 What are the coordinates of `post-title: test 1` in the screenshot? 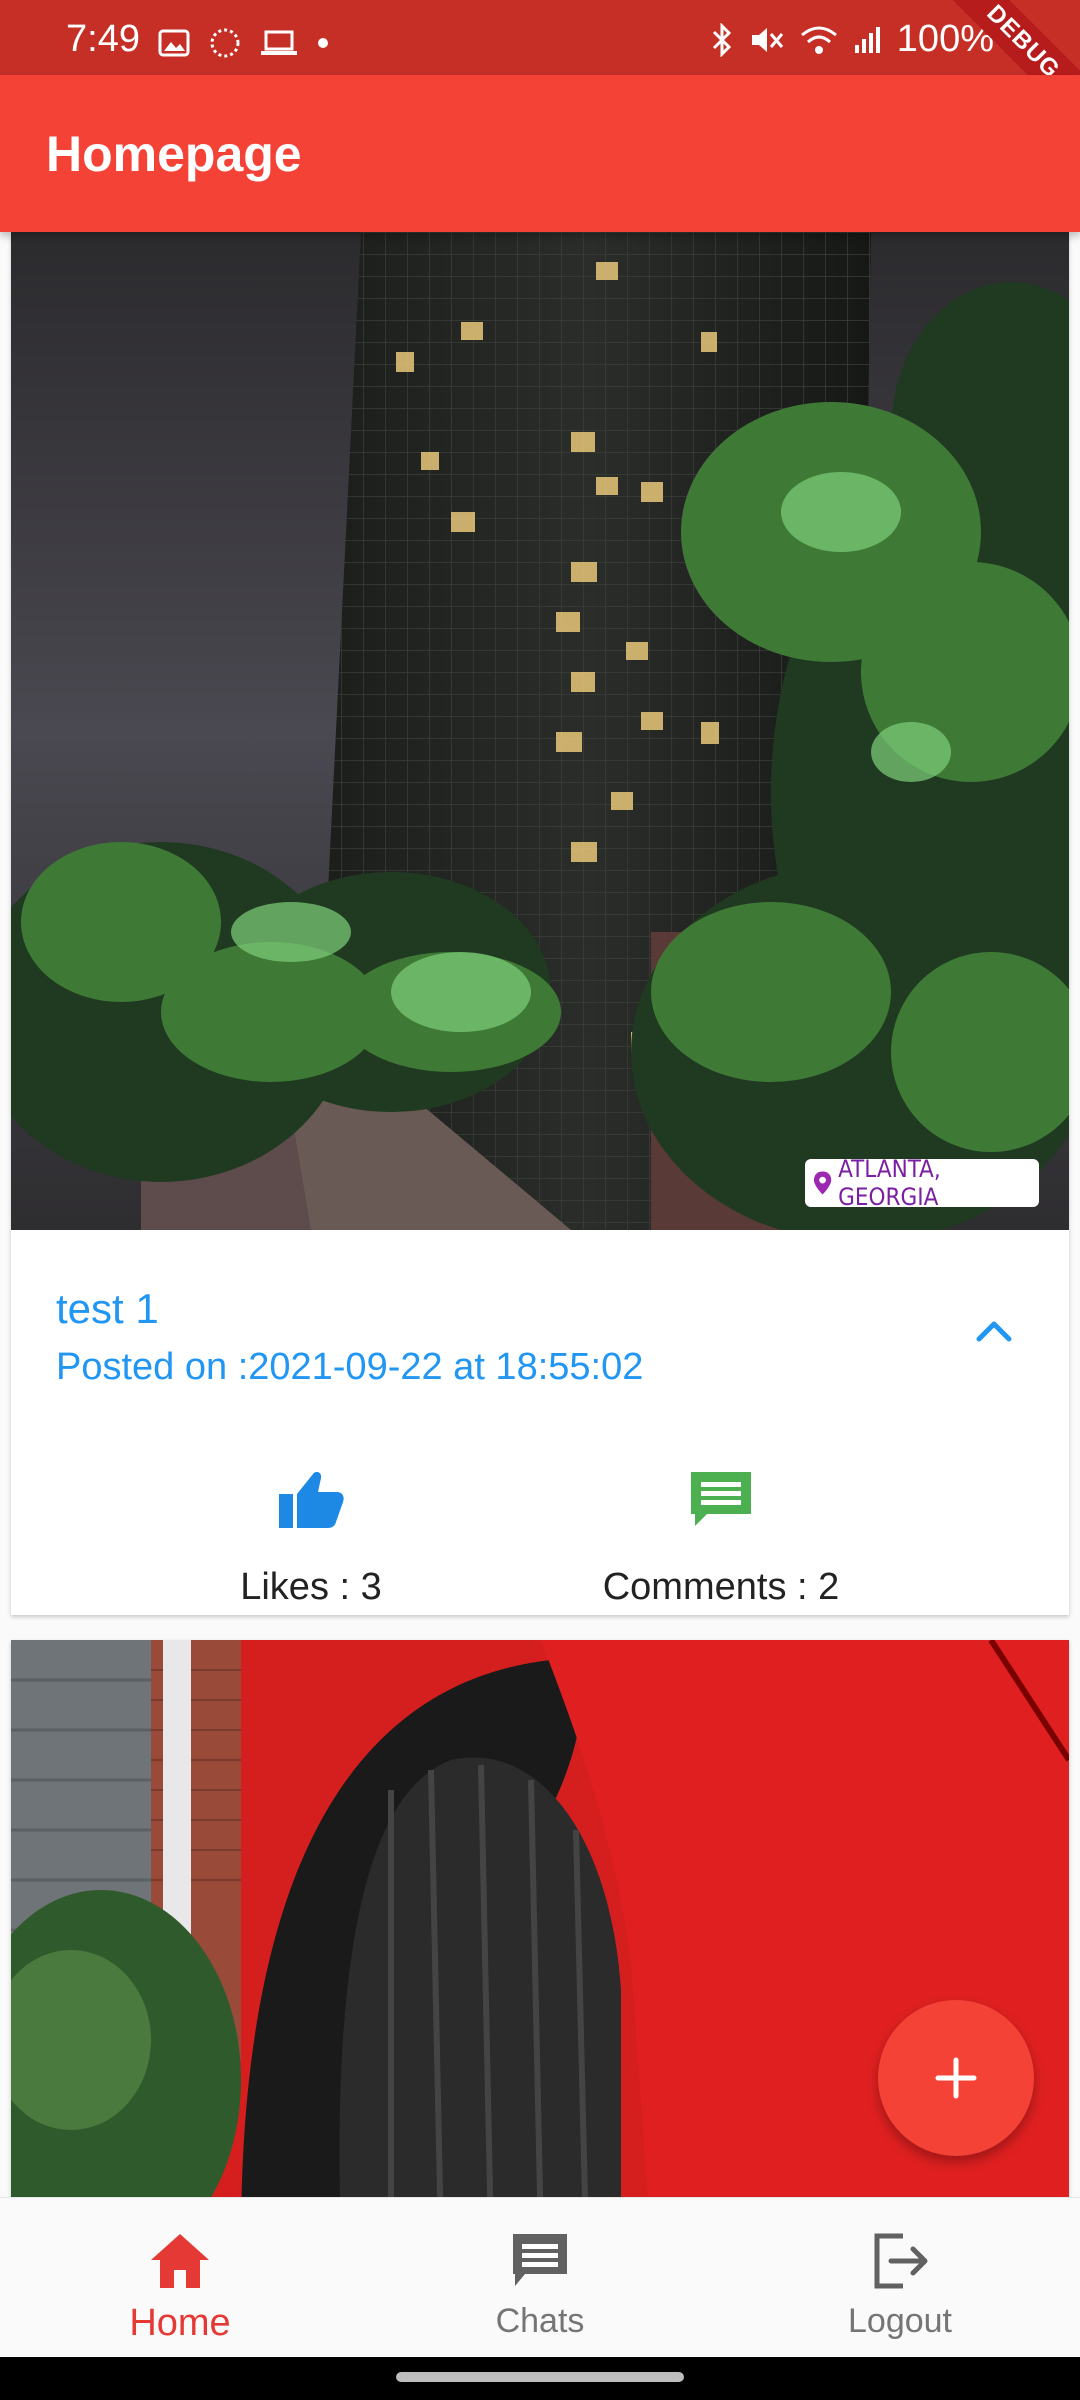 It's located at (107, 1309).